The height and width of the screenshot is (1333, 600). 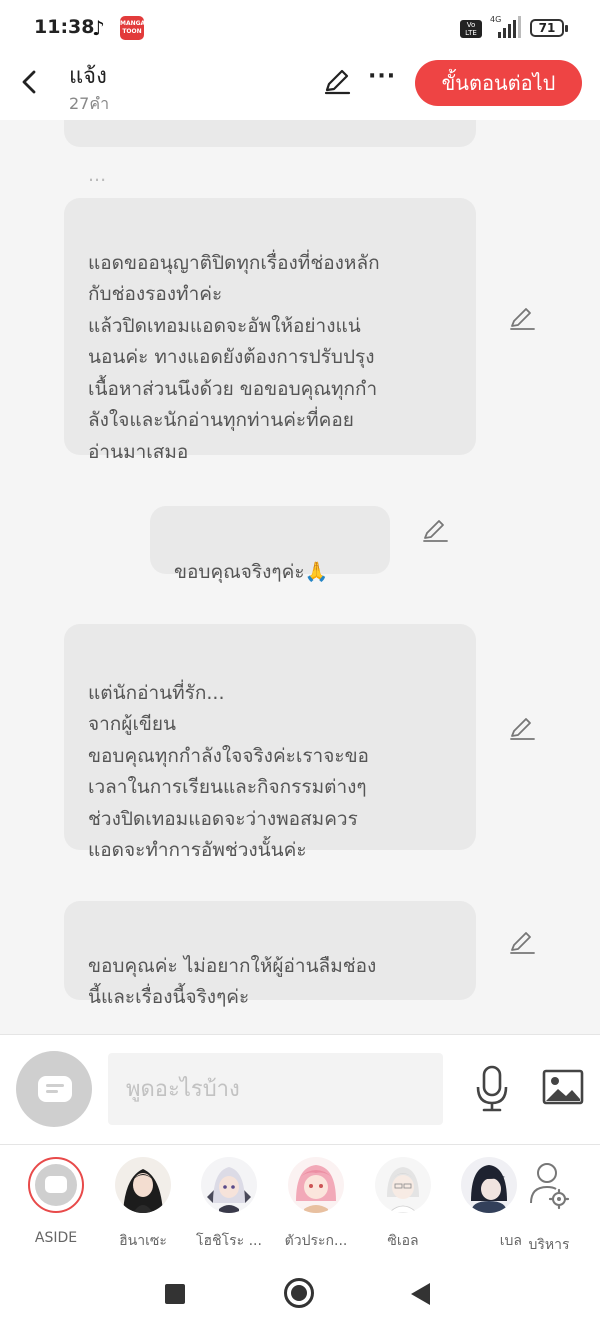 I want to click on more-icon: ···, so click(x=382, y=81).